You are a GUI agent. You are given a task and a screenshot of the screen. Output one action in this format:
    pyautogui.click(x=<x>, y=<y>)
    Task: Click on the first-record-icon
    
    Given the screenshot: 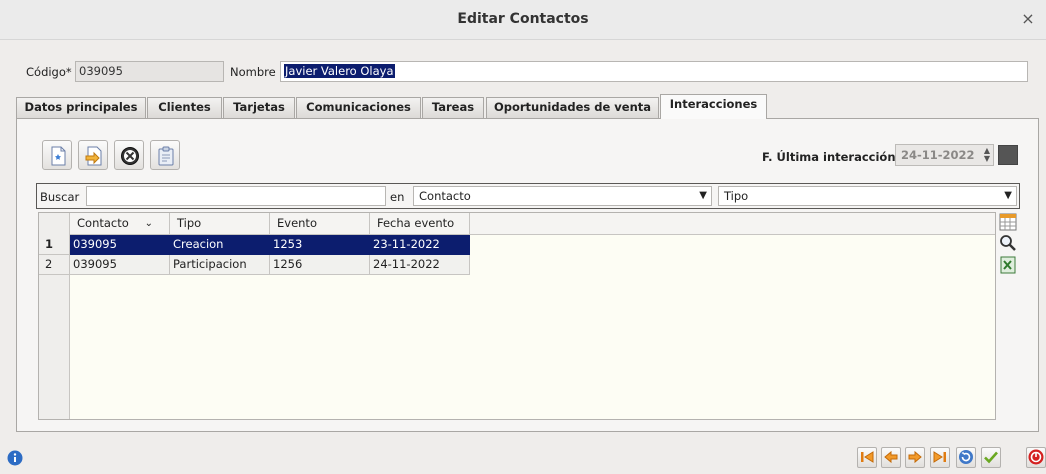 What is the action you would take?
    pyautogui.click(x=867, y=457)
    